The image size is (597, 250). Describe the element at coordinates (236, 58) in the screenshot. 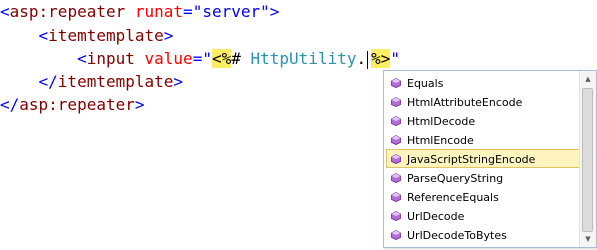

I see `databinding-hash: #` at that location.